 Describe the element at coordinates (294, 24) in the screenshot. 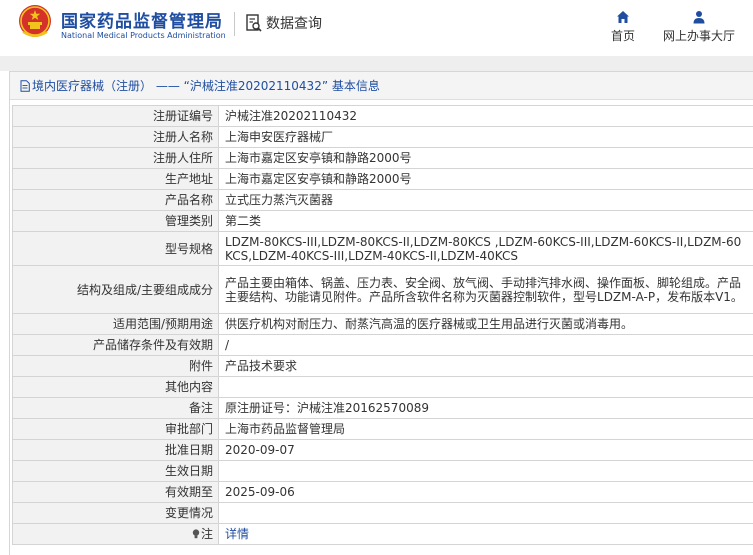

I see `data-query-label: 数据查询` at that location.